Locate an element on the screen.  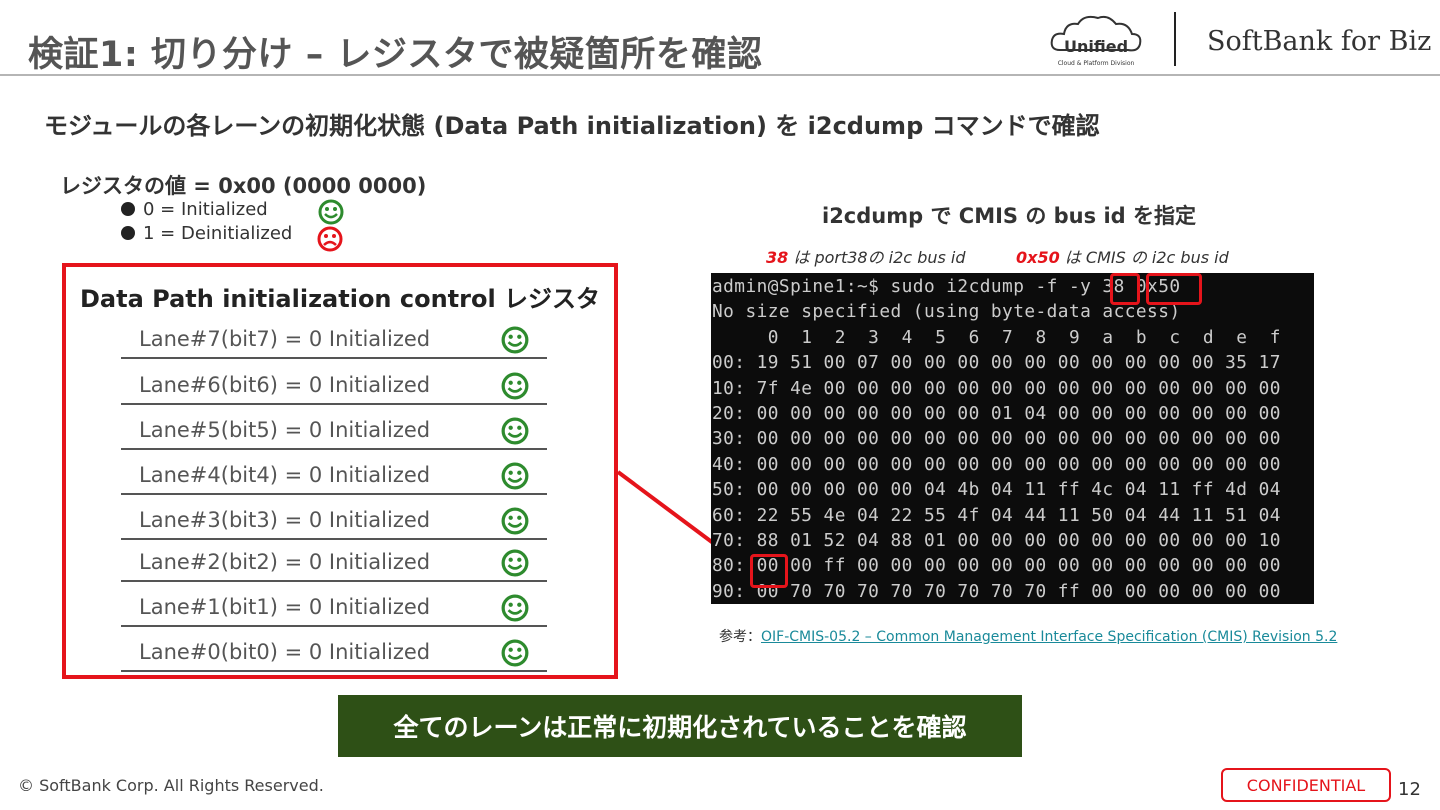
address-highlight is located at coordinates (1174, 289).